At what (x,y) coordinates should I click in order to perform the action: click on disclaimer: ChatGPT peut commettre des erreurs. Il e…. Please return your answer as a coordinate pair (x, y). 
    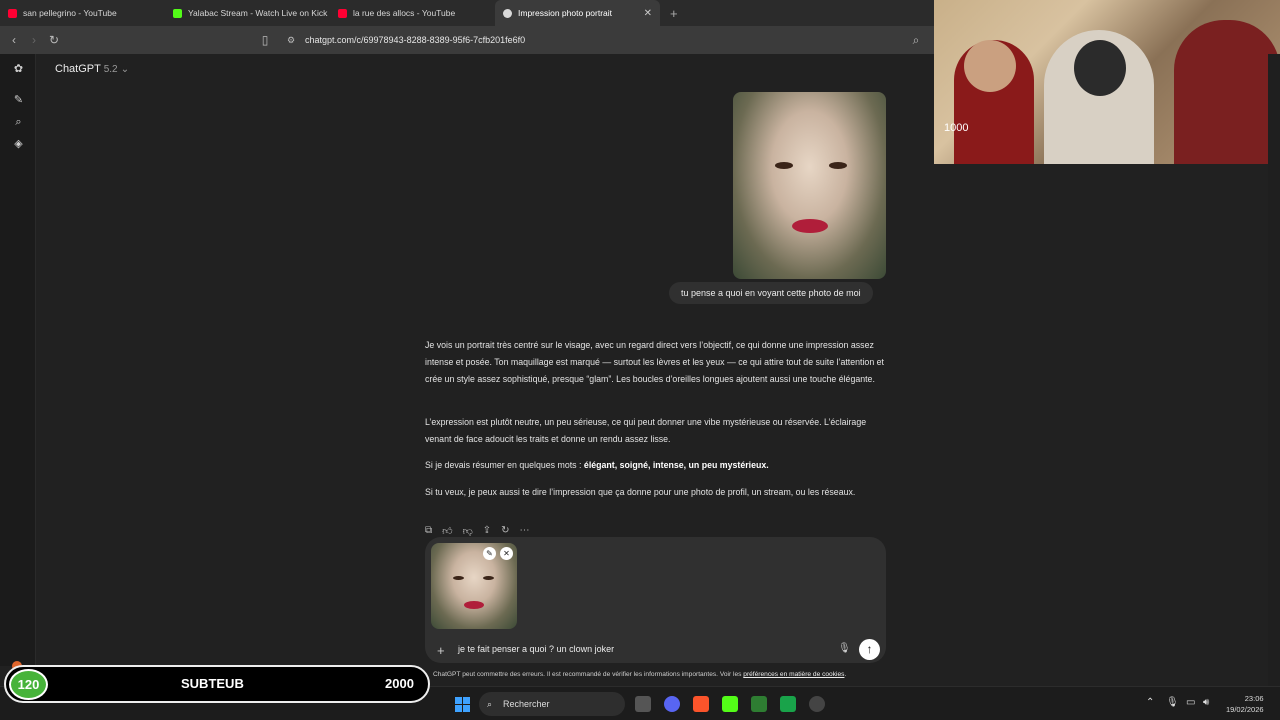
    Looking at the image, I should click on (639, 674).